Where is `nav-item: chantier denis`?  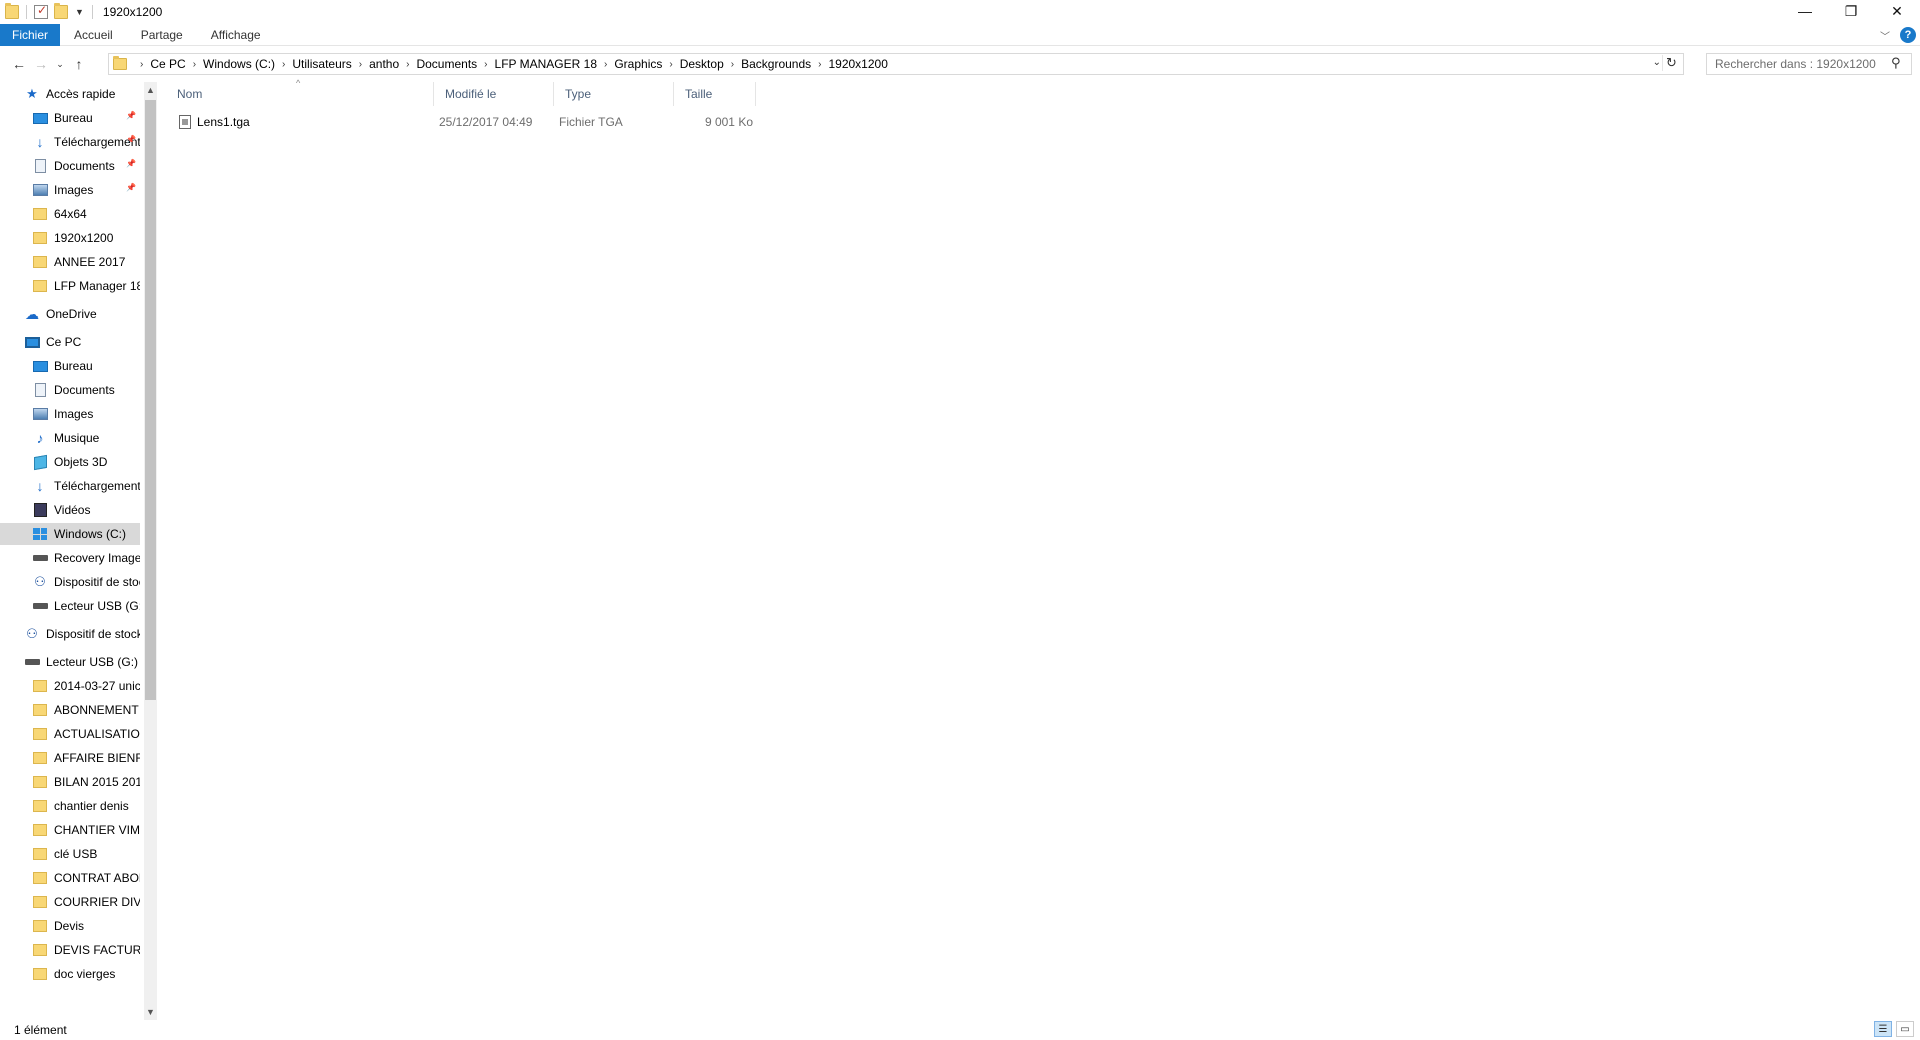 nav-item: chantier denis is located at coordinates (70, 806).